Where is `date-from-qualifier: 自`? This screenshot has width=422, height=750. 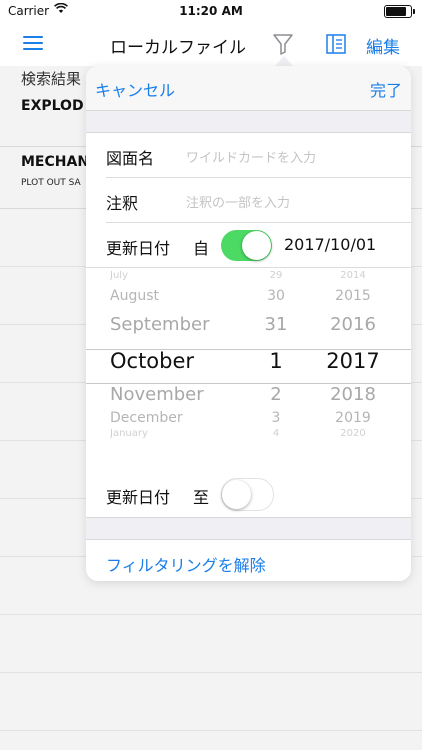 date-from-qualifier: 自 is located at coordinates (201, 248).